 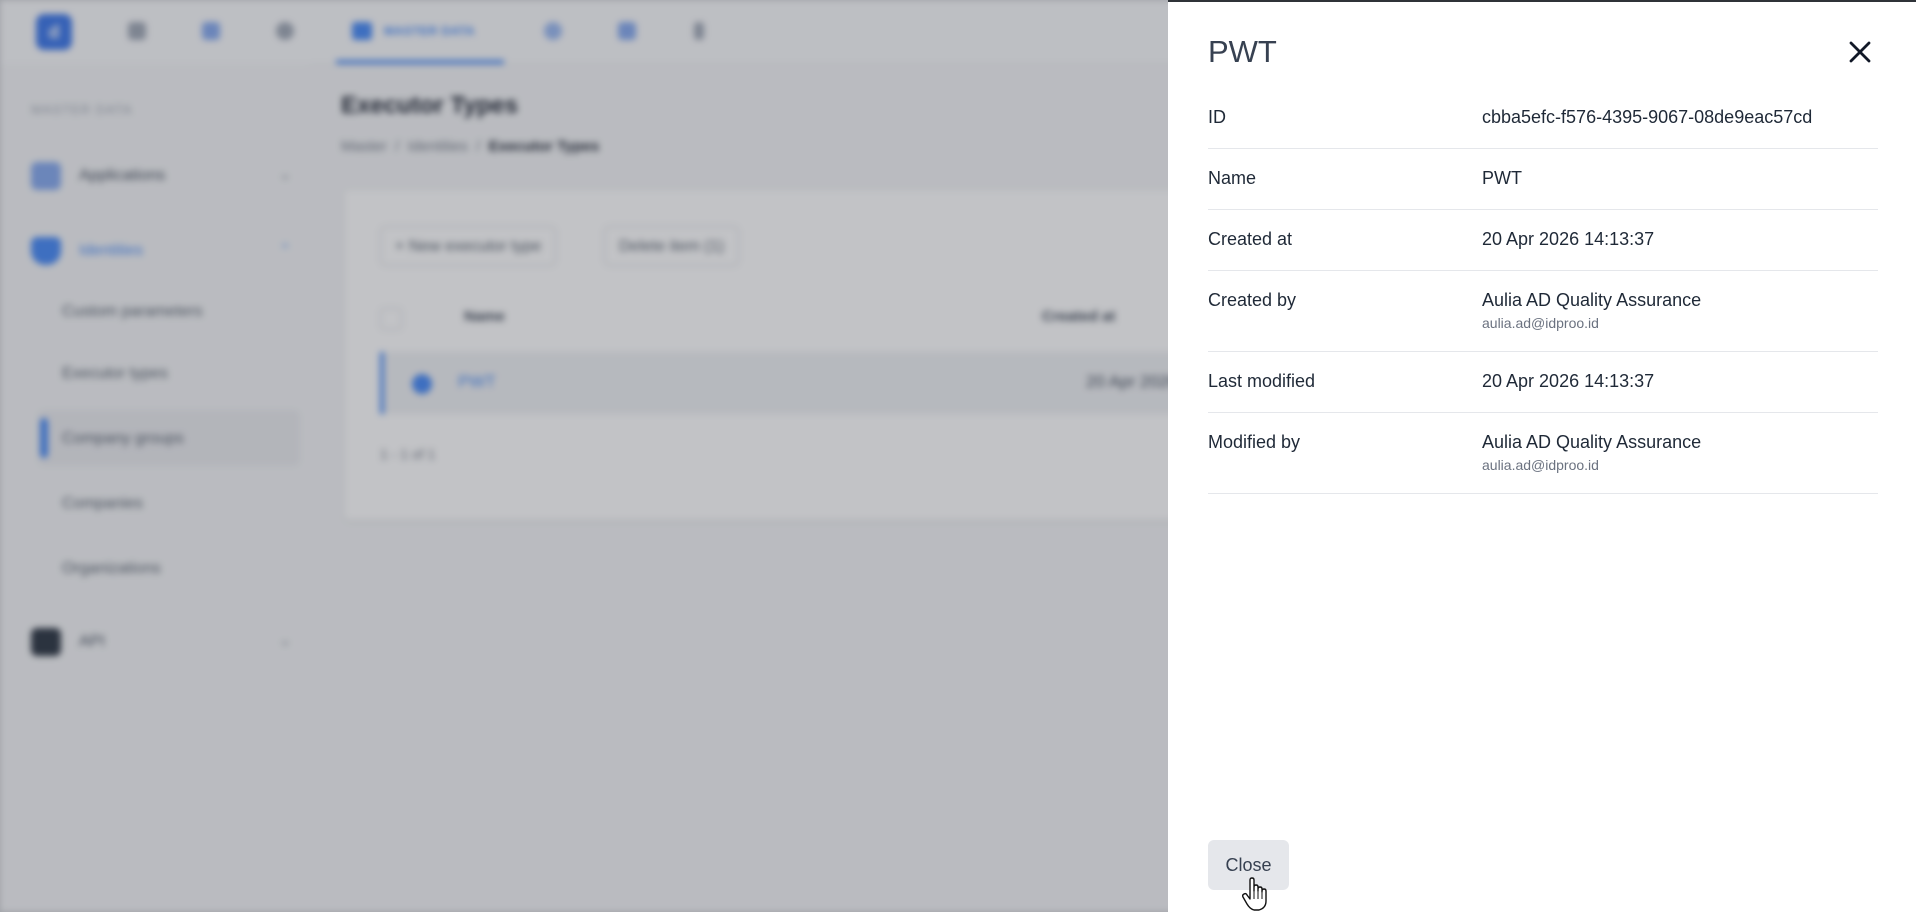 I want to click on detail-row-id: ID cbba5efc-f576-4395-9067-08de9eac57cd, so click(x=1543, y=118).